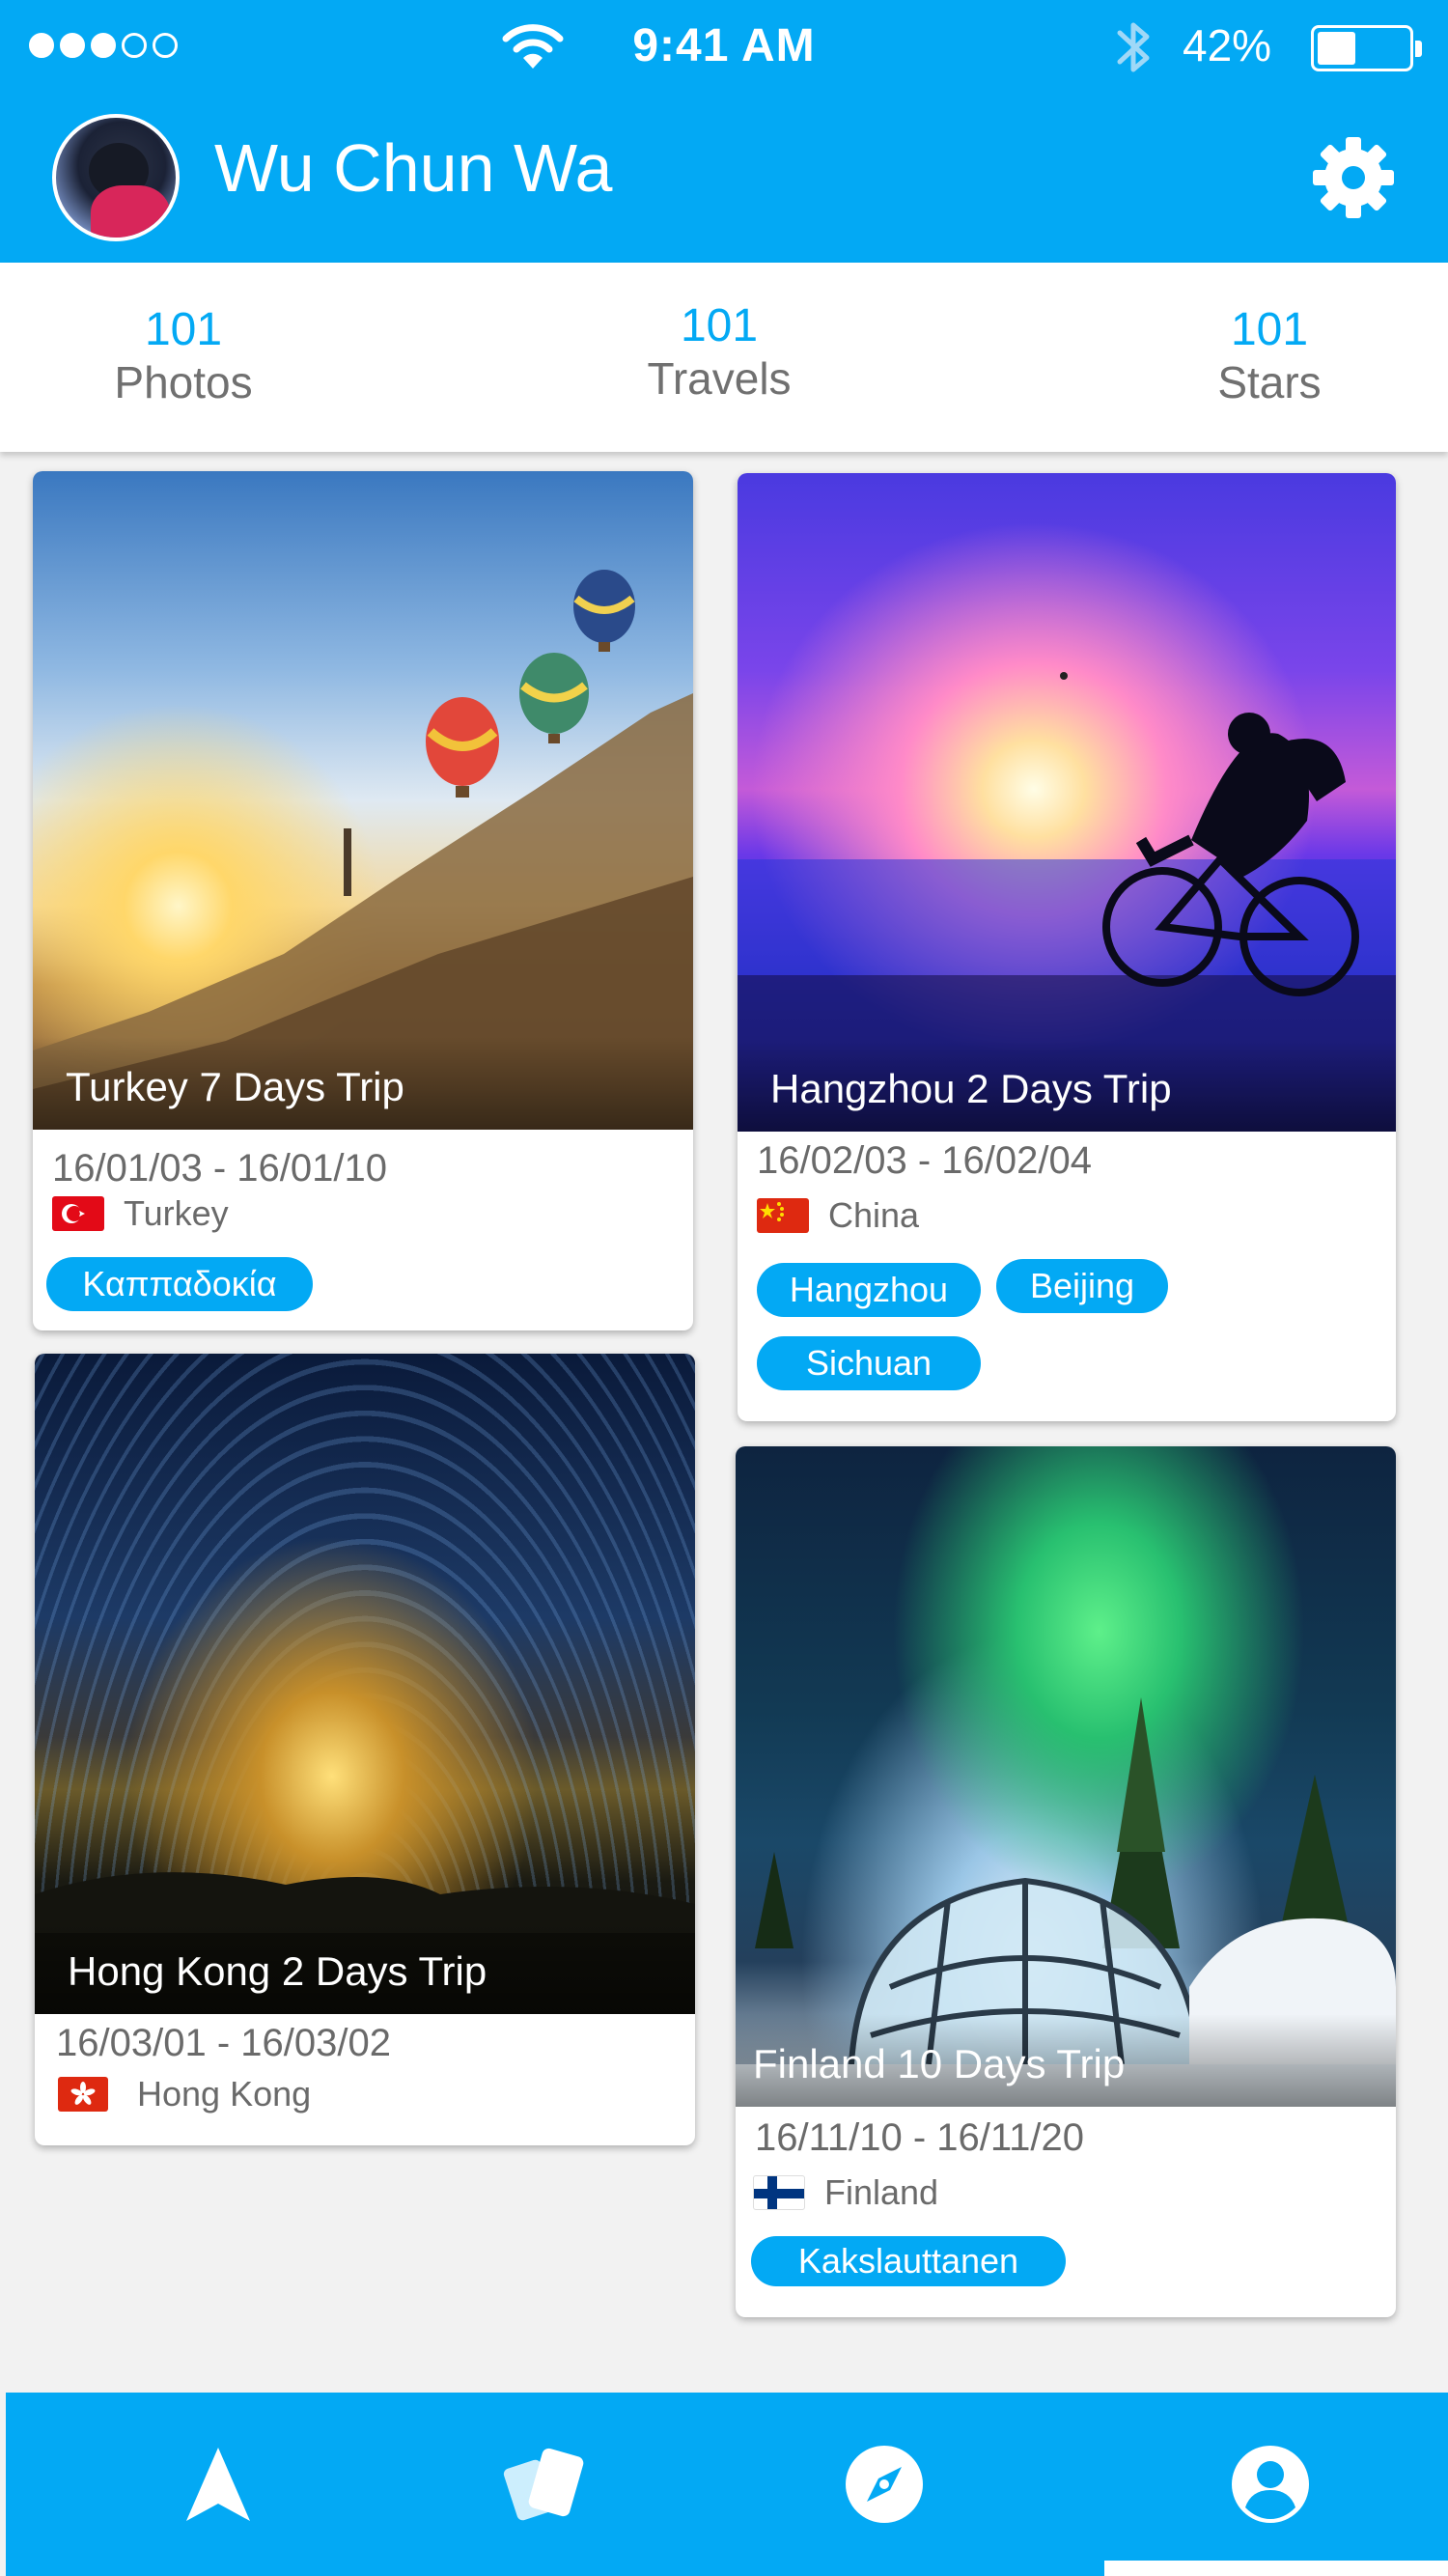 The width and height of the screenshot is (1448, 2576). Describe the element at coordinates (909, 2261) in the screenshot. I see `trip-tag: Kakslauttanen` at that location.